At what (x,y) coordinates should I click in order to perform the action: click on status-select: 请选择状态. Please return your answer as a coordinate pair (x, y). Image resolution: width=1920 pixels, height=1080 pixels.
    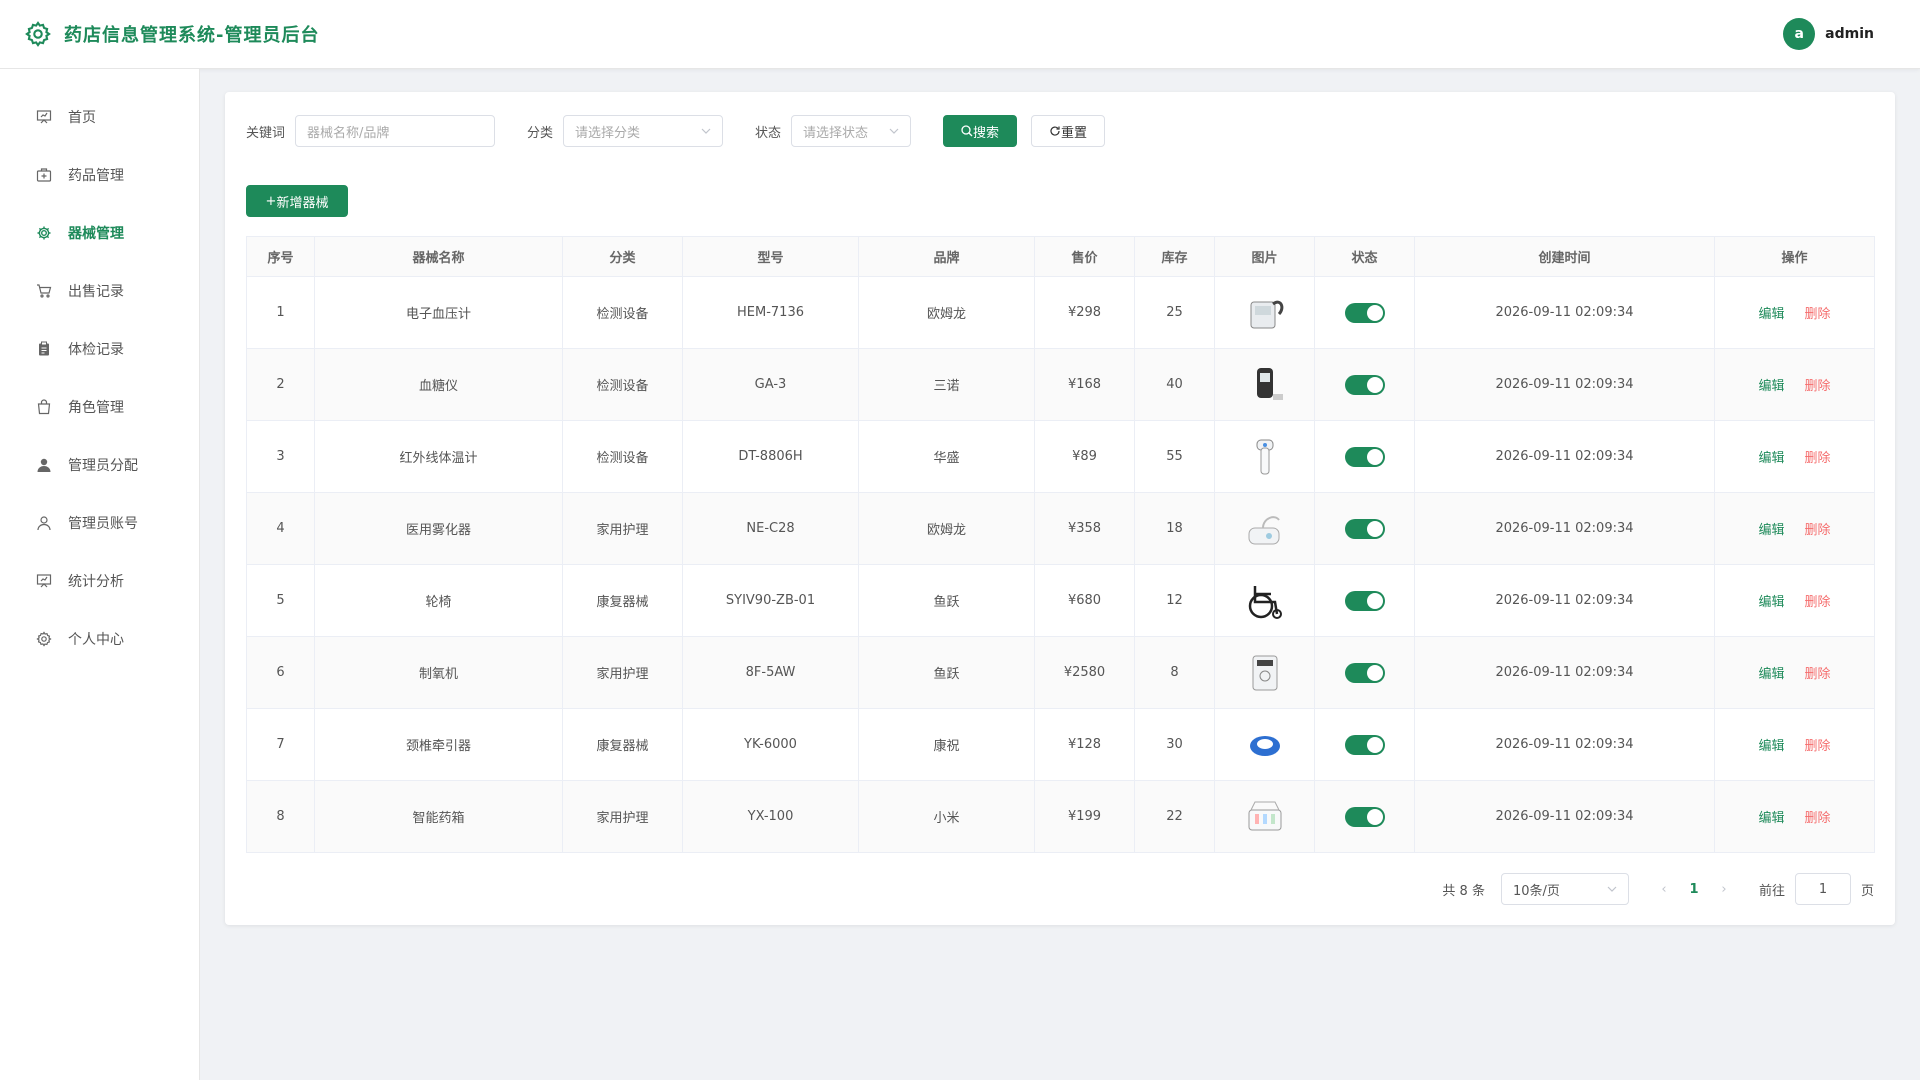
    Looking at the image, I should click on (851, 131).